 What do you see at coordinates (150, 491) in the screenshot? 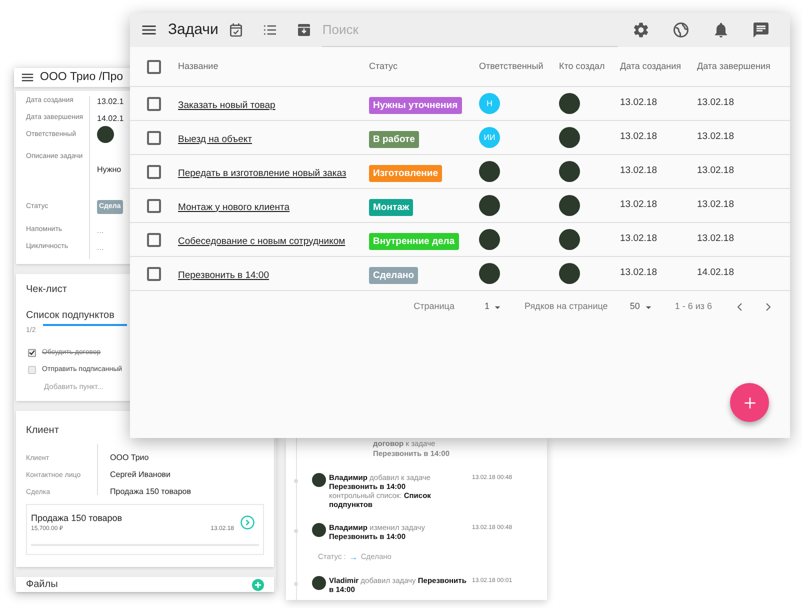
I see `field-value: Продажа 150 товаров` at bounding box center [150, 491].